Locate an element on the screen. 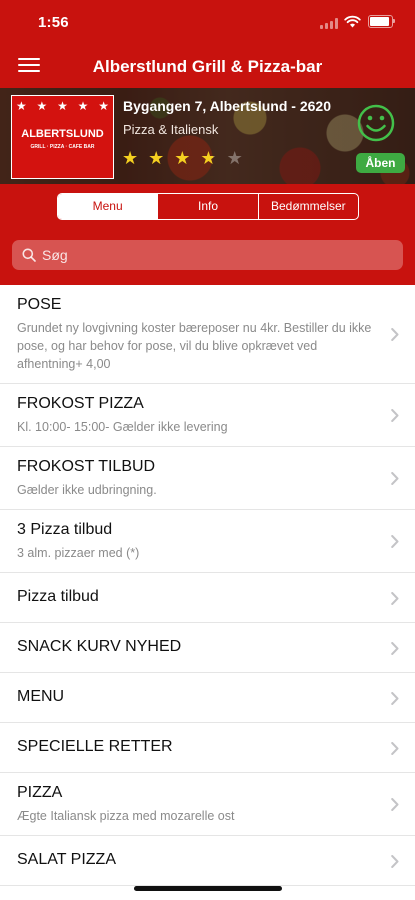 This screenshot has width=415, height=900. menu-item-menu: MENU is located at coordinates (207, 698).